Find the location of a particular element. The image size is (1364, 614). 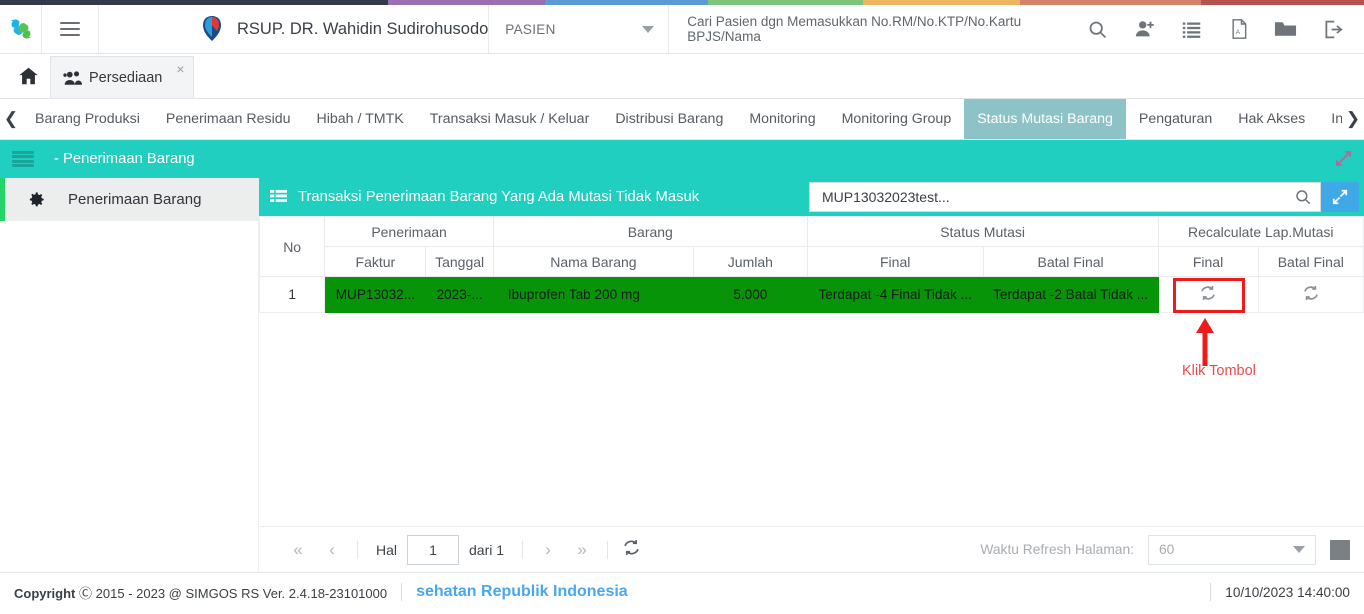

drag-grip-icon is located at coordinates (23, 159).